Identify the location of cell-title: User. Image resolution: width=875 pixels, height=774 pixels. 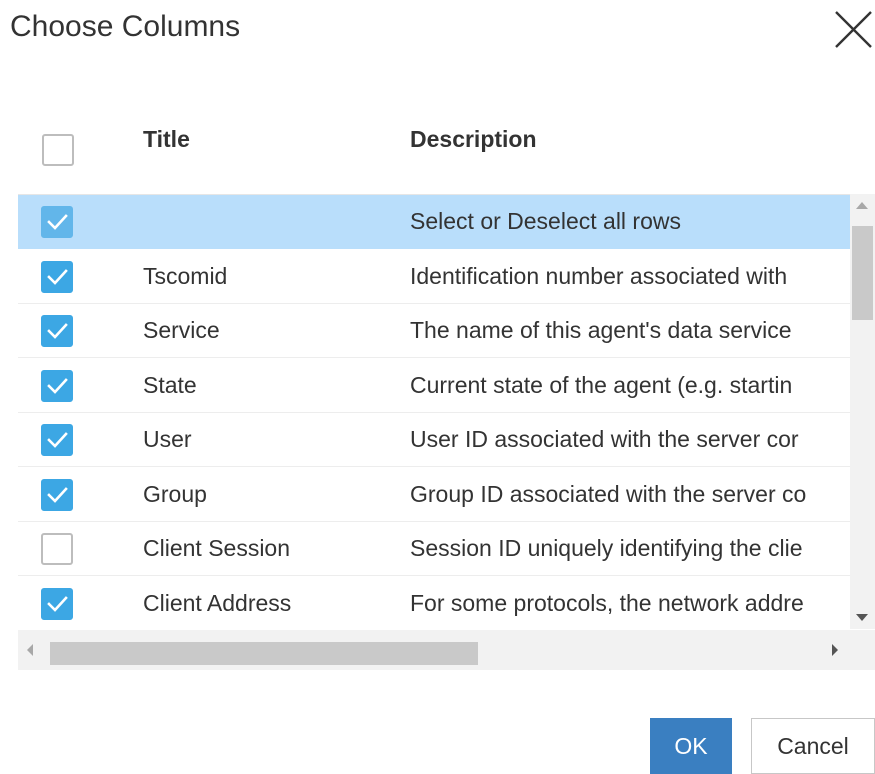
(167, 439).